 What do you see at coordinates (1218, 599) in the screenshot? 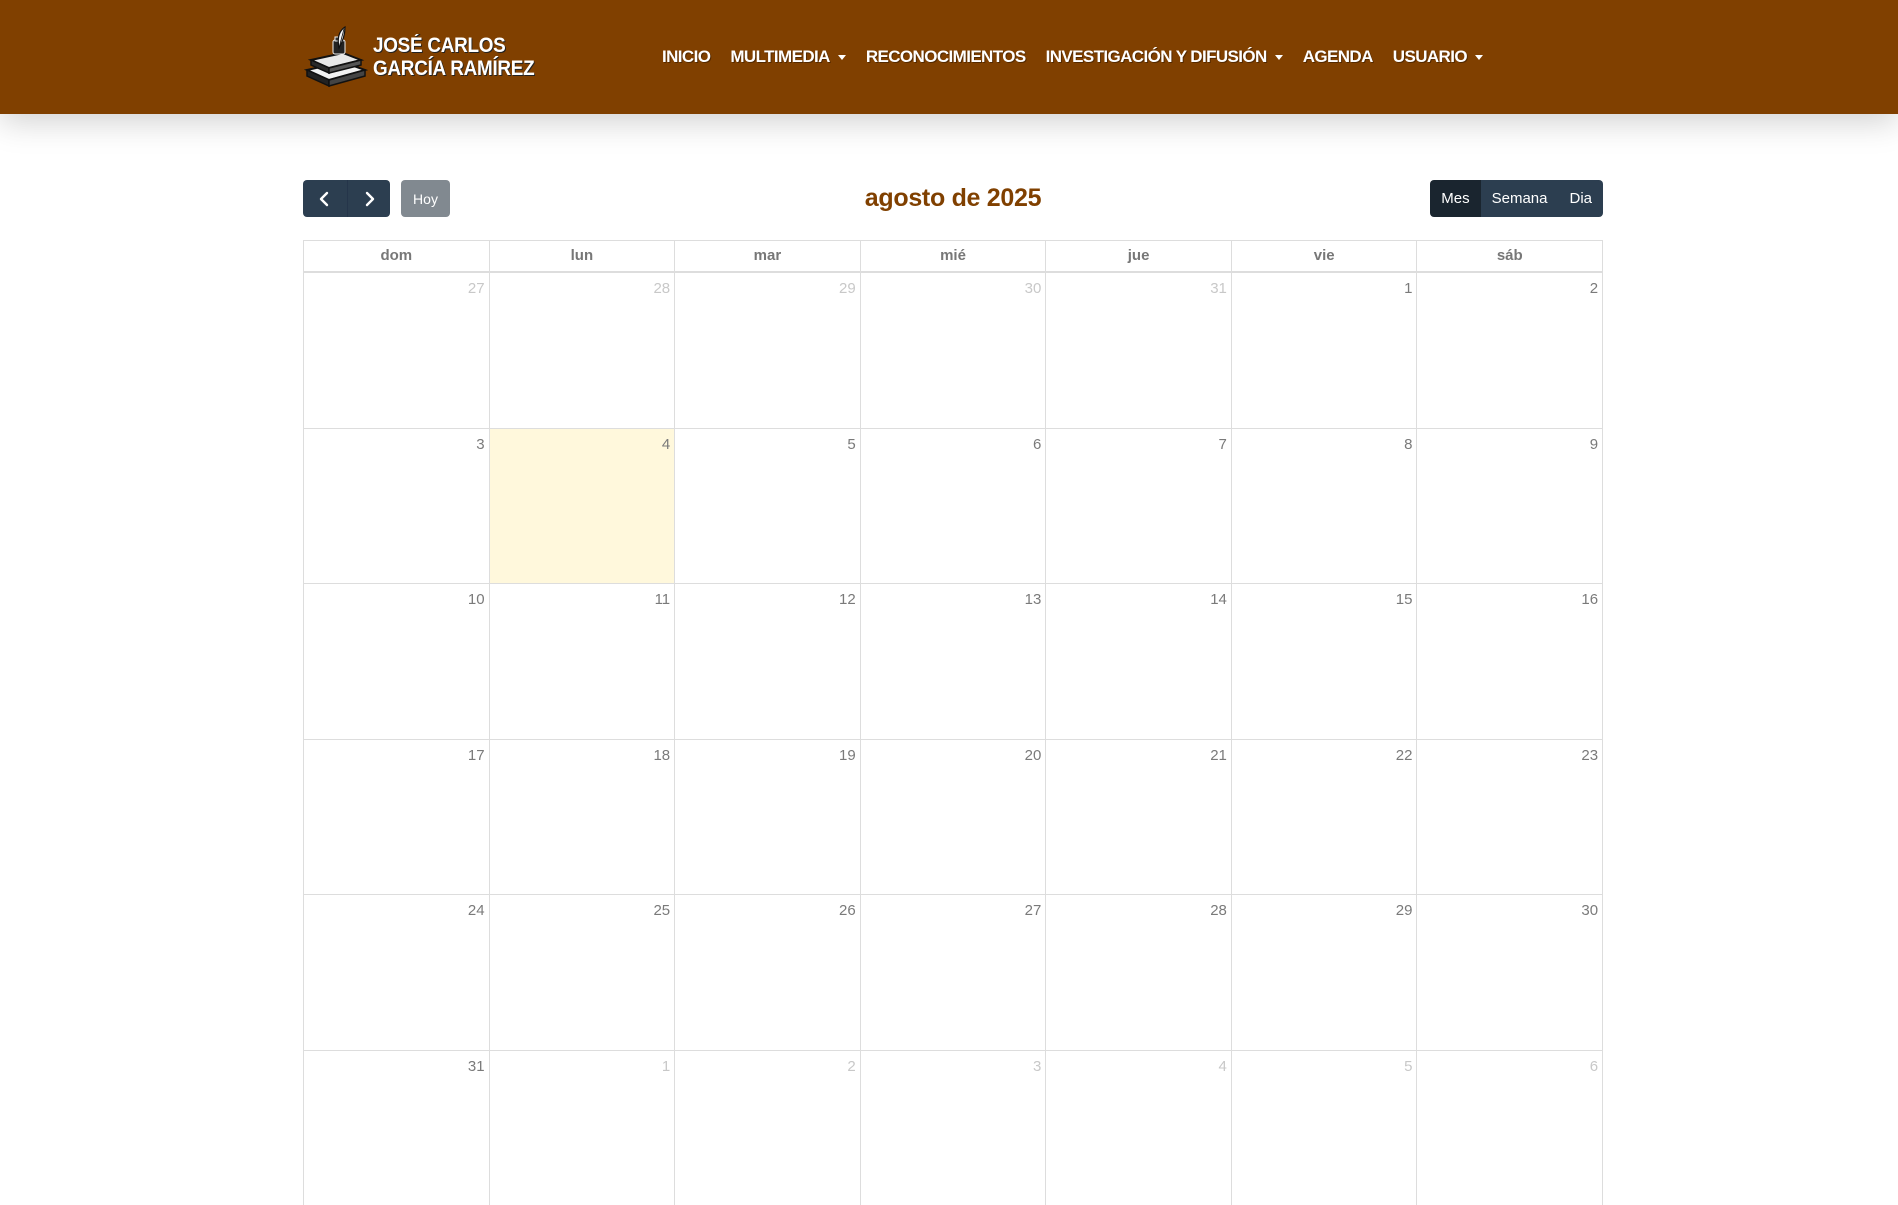
I see `day-number: 14` at bounding box center [1218, 599].